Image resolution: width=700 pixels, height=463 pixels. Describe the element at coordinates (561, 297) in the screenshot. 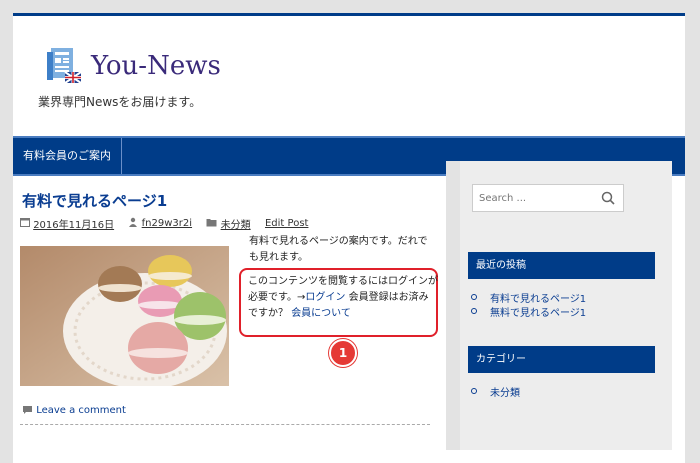

I see `recent-post-item: 有料で見れるページ1` at that location.